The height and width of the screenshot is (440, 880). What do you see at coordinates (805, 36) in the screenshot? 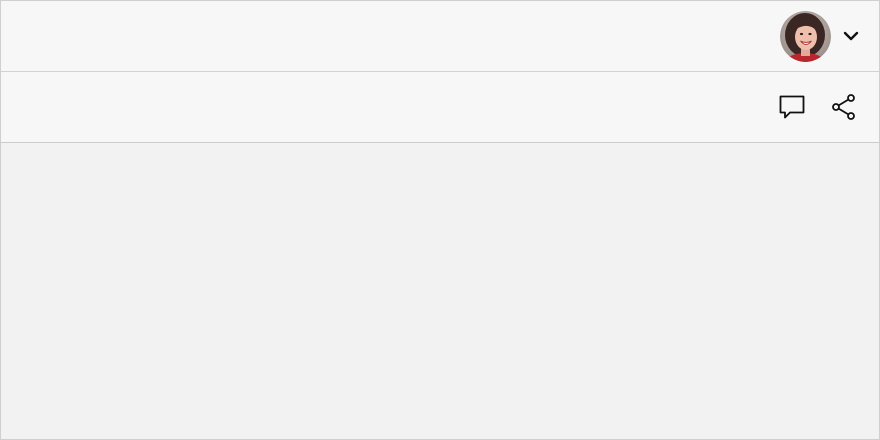
I see `avatar` at bounding box center [805, 36].